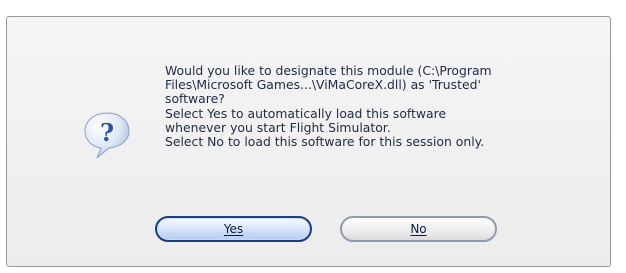 The height and width of the screenshot is (273, 626). I want to click on no-button: No, so click(418, 229).